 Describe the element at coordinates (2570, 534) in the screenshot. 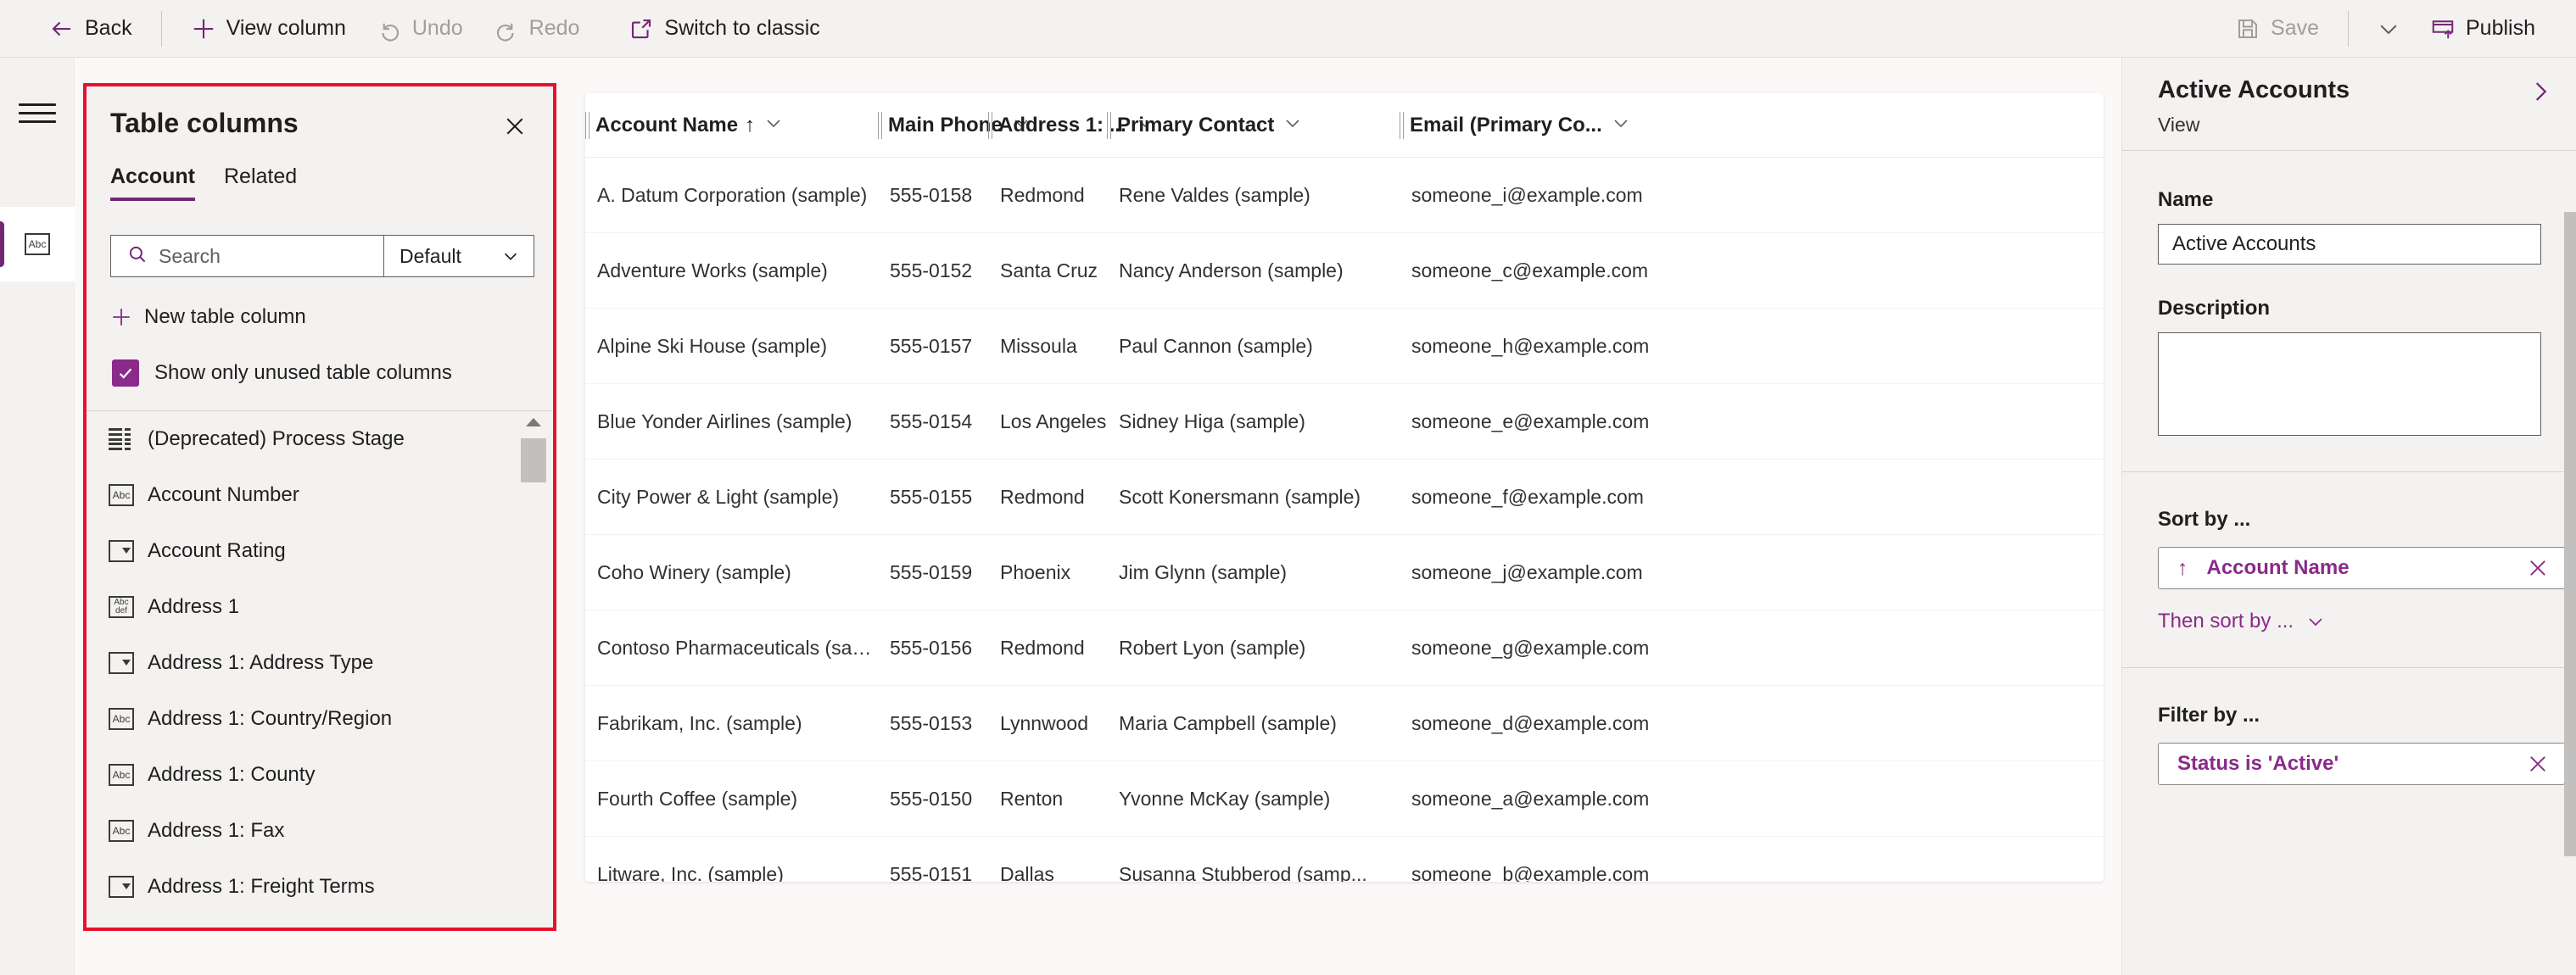

I see `properties-scrollbar` at that location.